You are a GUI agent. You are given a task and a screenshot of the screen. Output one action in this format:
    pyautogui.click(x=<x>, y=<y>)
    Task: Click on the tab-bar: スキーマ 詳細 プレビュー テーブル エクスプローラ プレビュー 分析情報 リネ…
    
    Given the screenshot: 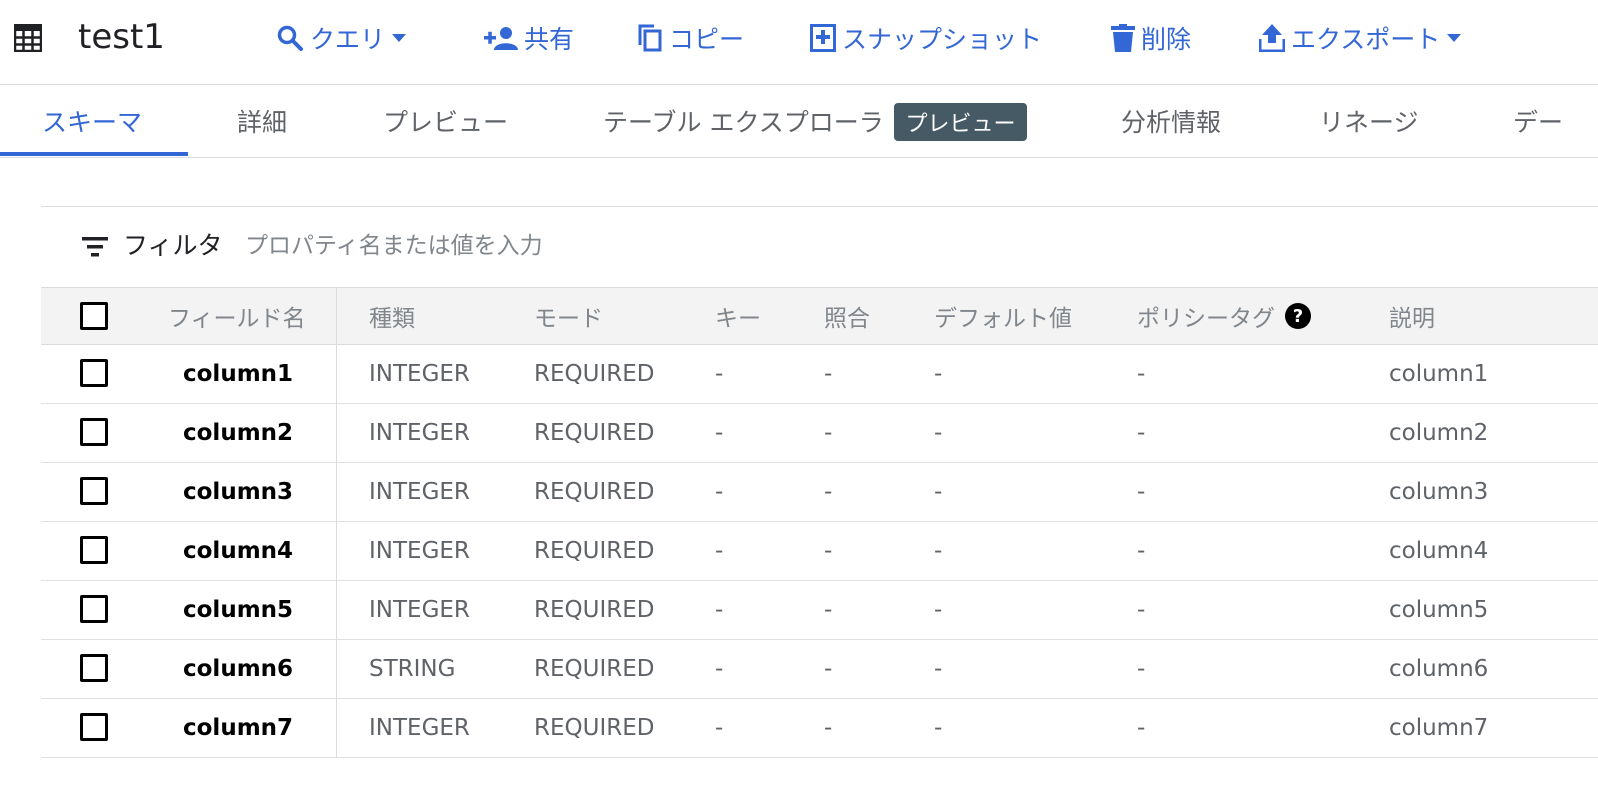 What is the action you would take?
    pyautogui.click(x=799, y=121)
    